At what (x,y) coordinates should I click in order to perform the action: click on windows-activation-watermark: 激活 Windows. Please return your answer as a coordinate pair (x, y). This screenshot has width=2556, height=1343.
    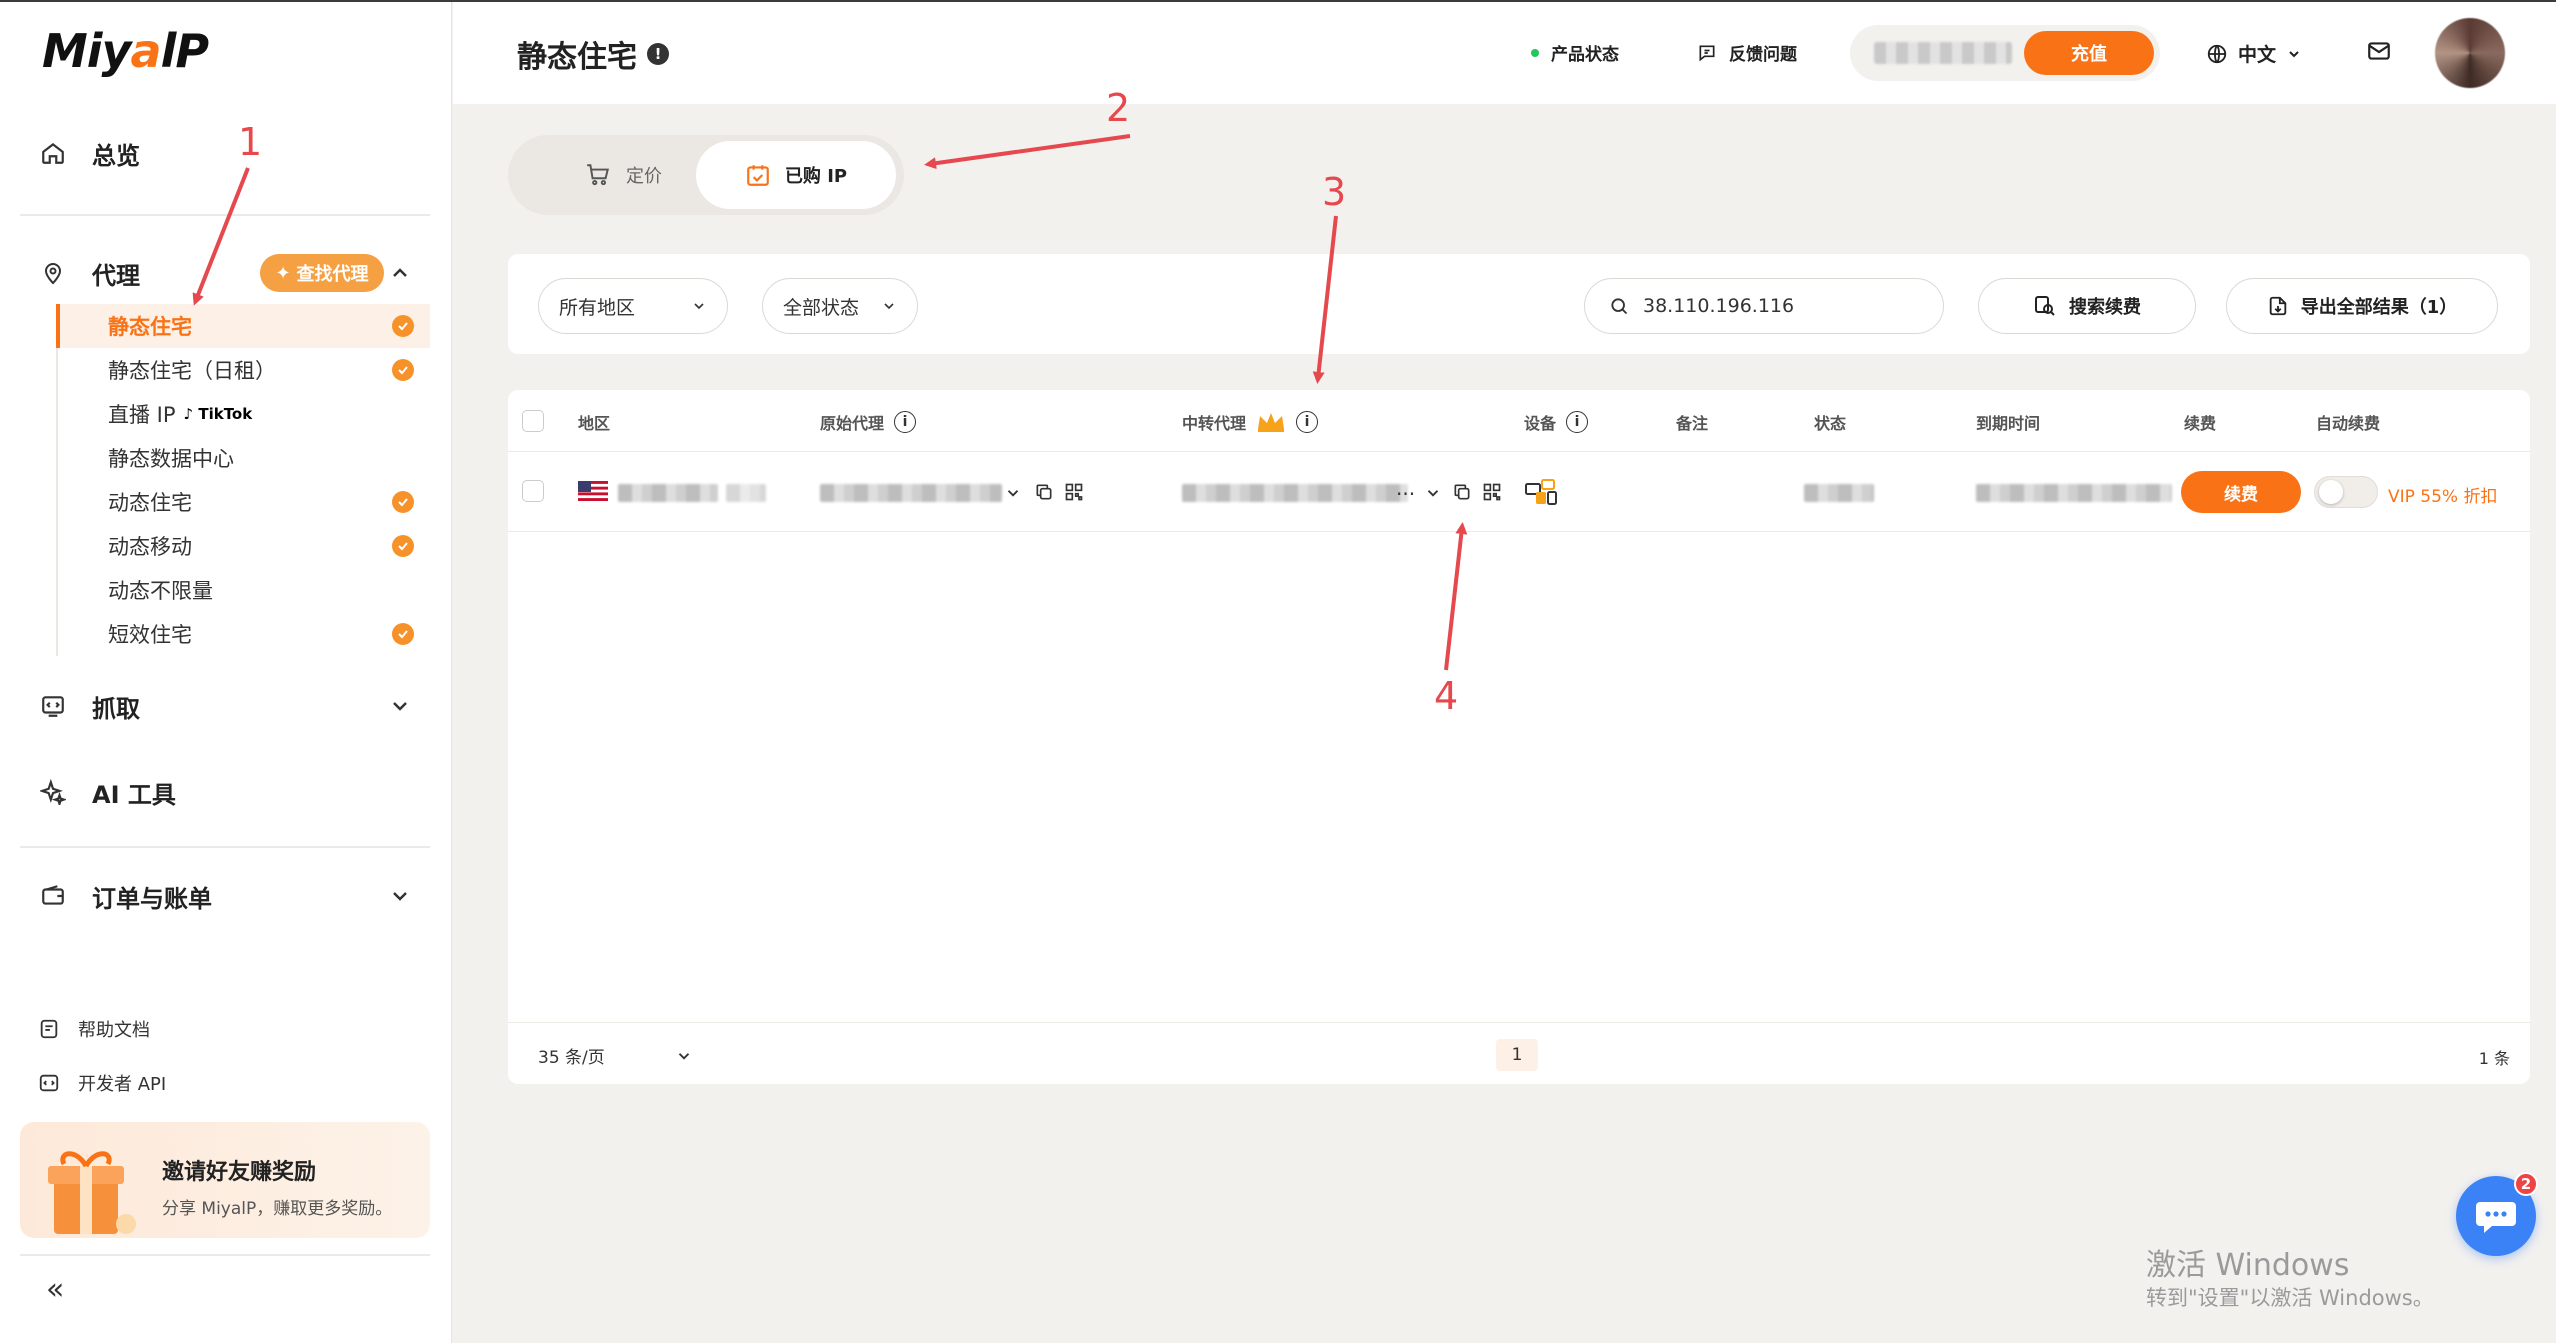
    Looking at the image, I should click on (2248, 1265).